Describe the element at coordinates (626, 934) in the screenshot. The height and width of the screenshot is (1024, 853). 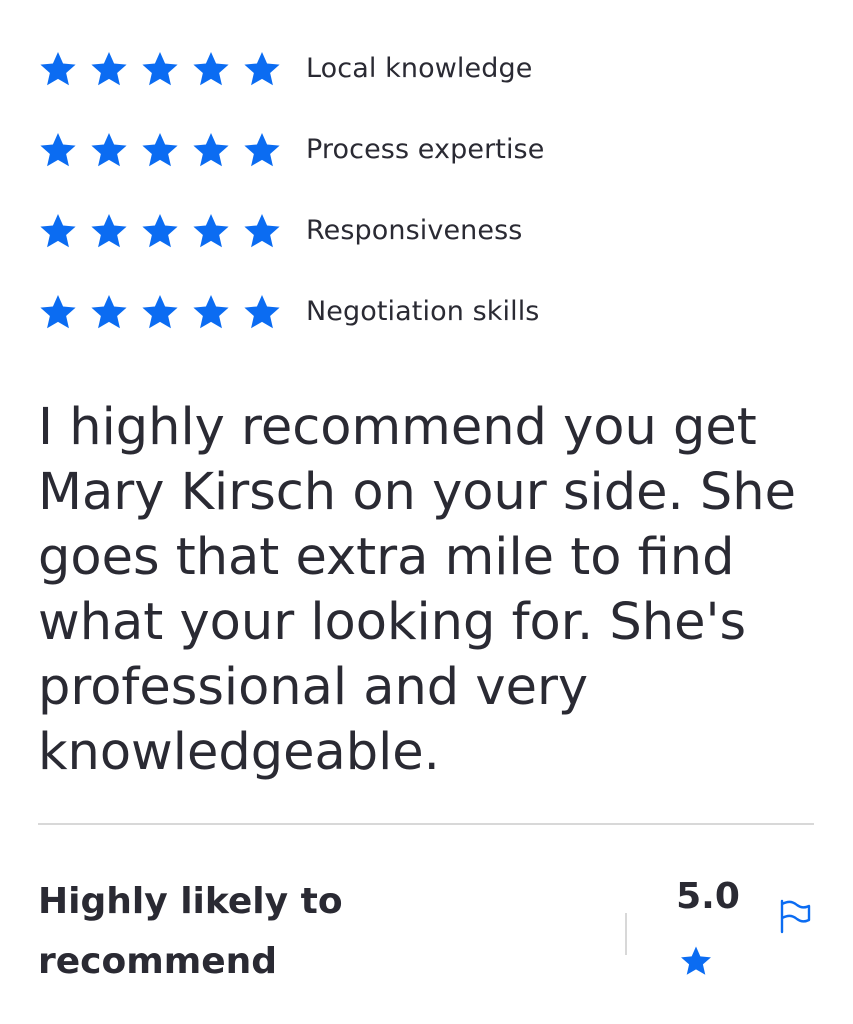
I see `vertical-divider` at that location.